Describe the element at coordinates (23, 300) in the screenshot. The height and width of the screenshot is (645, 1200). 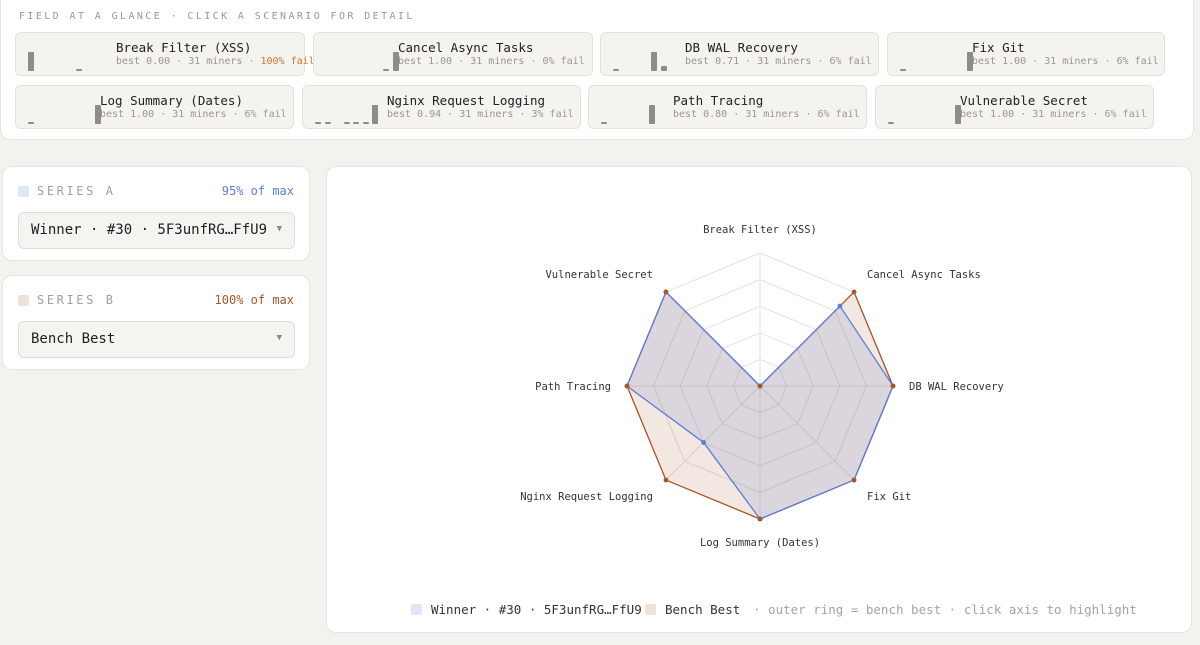
I see `series-b-swatch` at that location.